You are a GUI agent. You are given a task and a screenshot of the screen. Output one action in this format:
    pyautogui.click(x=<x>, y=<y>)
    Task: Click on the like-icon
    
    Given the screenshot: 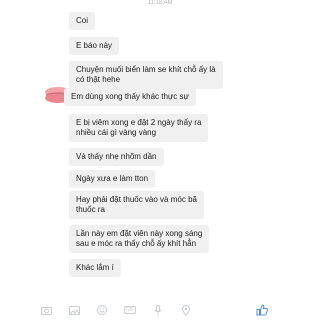 What is the action you would take?
    pyautogui.click(x=262, y=310)
    